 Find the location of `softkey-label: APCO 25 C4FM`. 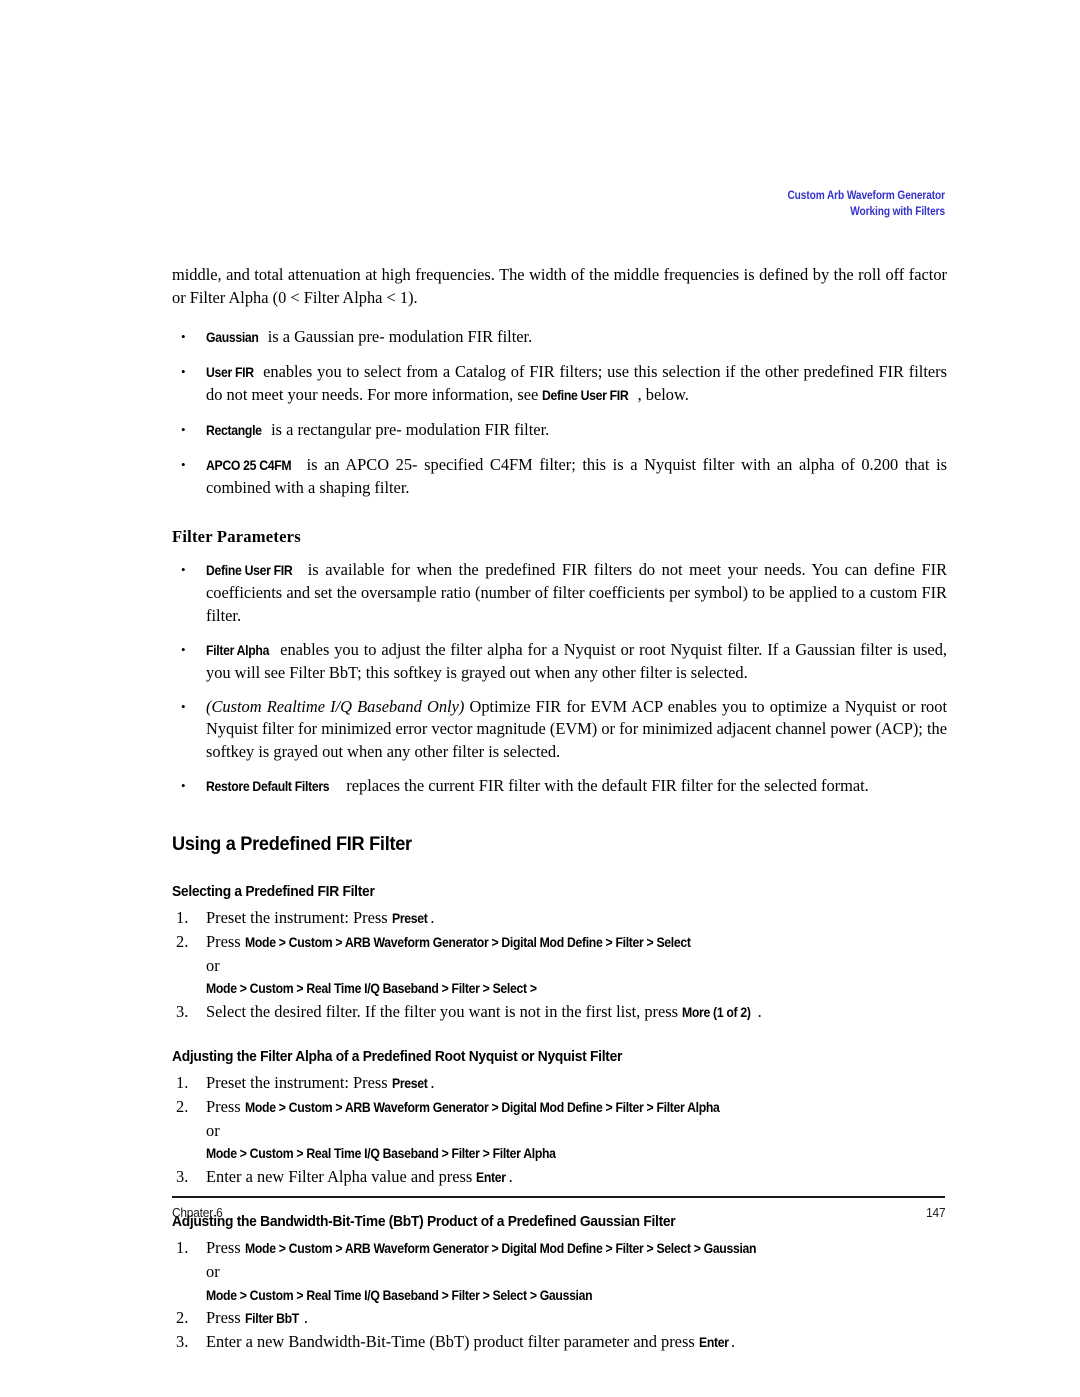

softkey-label: APCO 25 C4FM is located at coordinates (249, 466).